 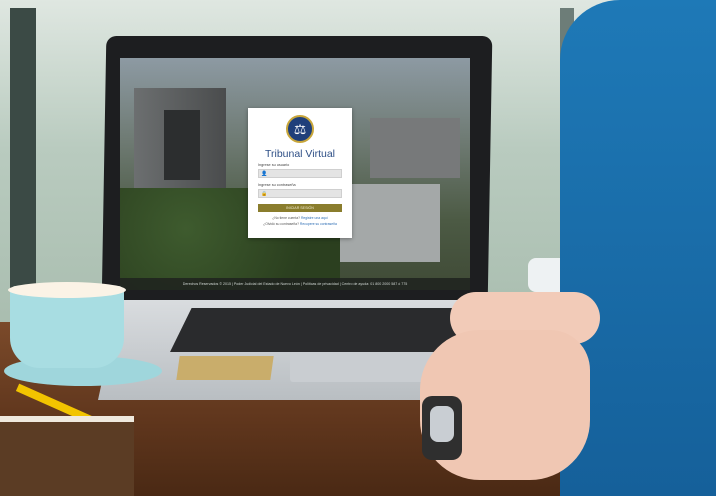 What do you see at coordinates (300, 208) in the screenshot?
I see `login-button: INICIAR SESIÓN` at bounding box center [300, 208].